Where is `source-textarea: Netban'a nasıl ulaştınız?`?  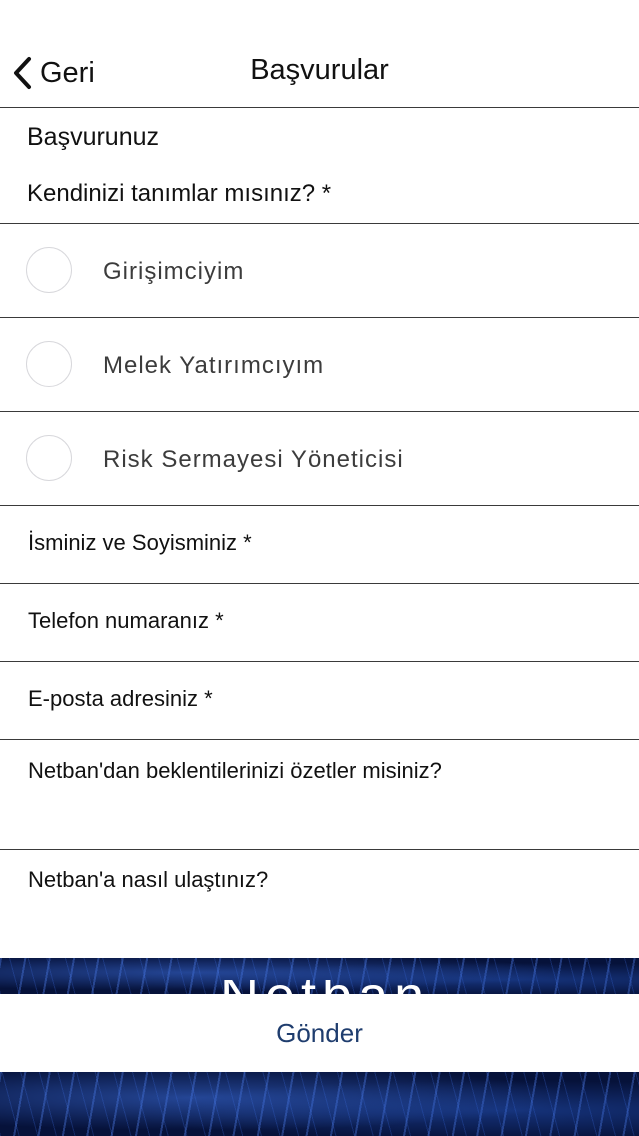 source-textarea: Netban'a nasıl ulaştınız? is located at coordinates (319, 904).